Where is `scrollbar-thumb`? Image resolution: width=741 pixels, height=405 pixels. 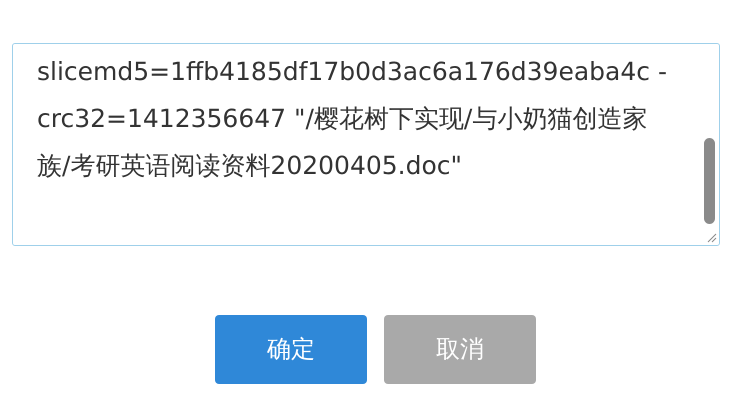
scrollbar-thumb is located at coordinates (709, 181).